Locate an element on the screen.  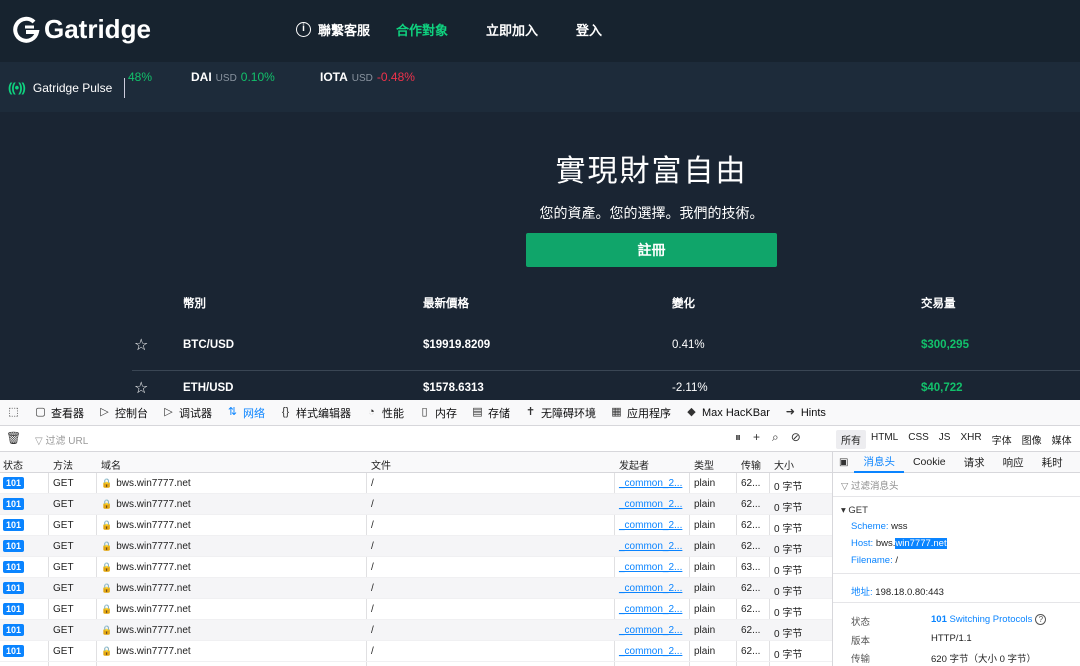
gatridge-pulse: ((•)) Gatridge Pulse is located at coordinates (60, 87).